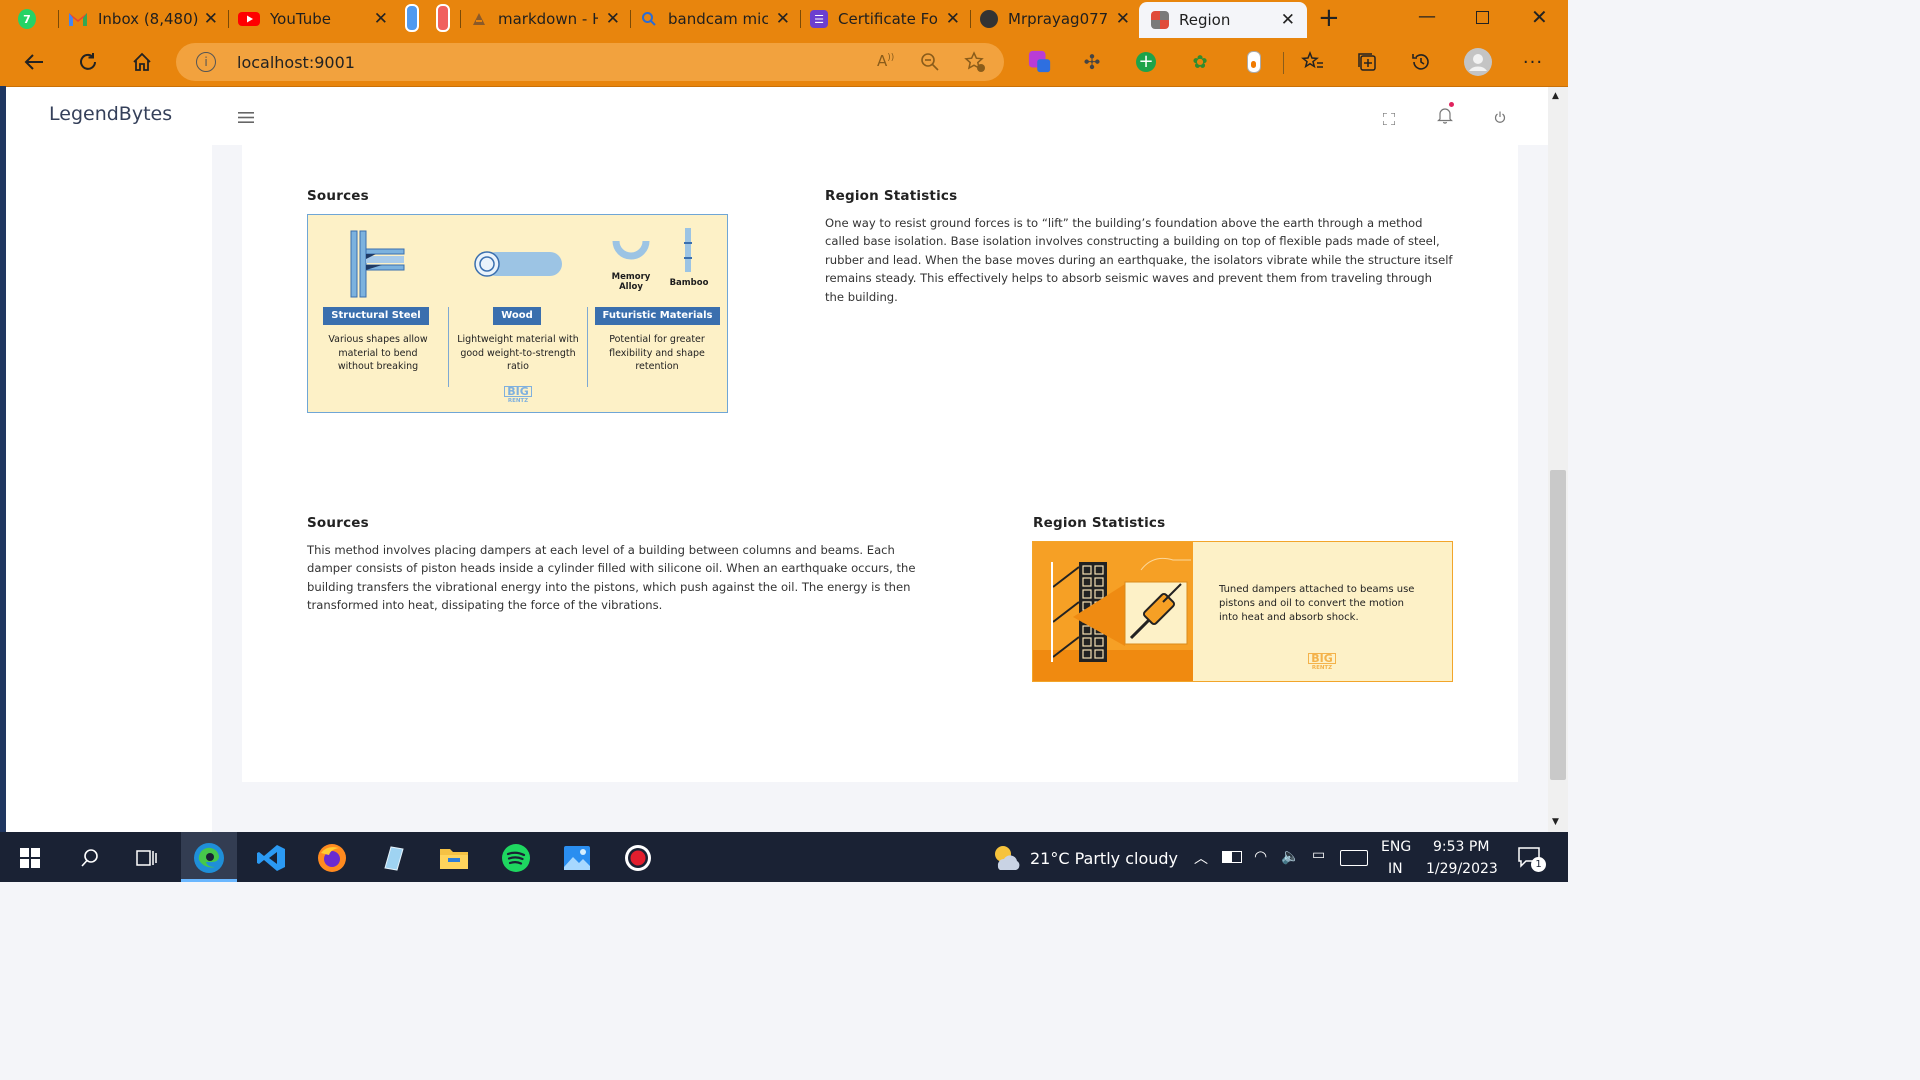 The image size is (1920, 1080). Describe the element at coordinates (638, 858) in the screenshot. I see `taskbar-recorder` at that location.